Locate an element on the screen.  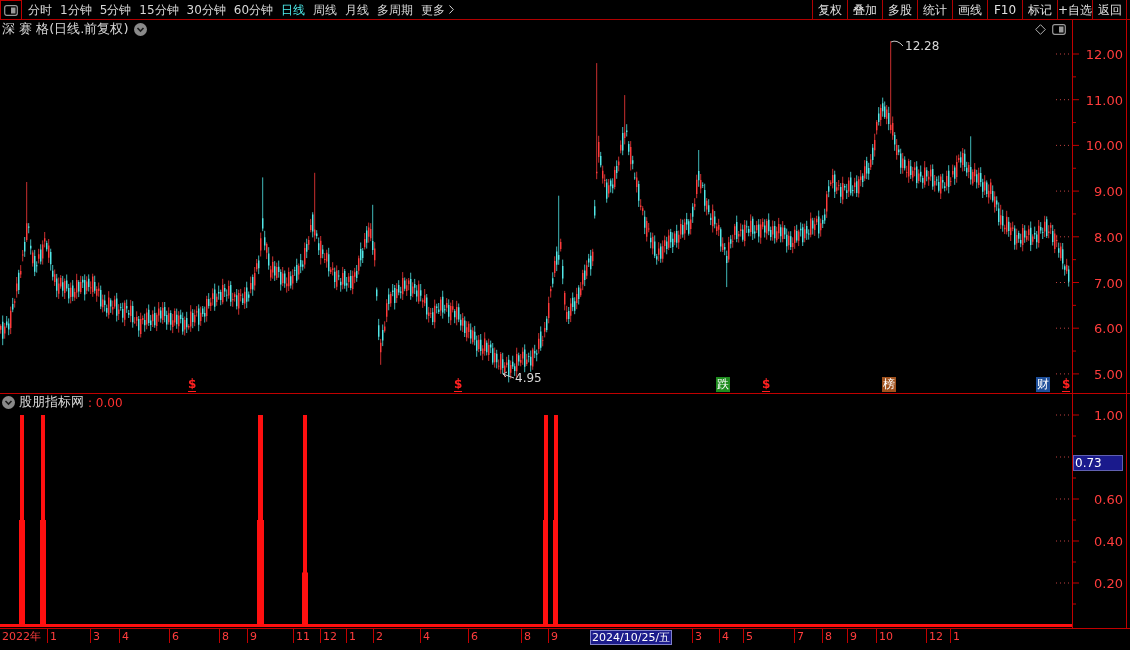
period-tab: 5分钟 is located at coordinates (115, 9).